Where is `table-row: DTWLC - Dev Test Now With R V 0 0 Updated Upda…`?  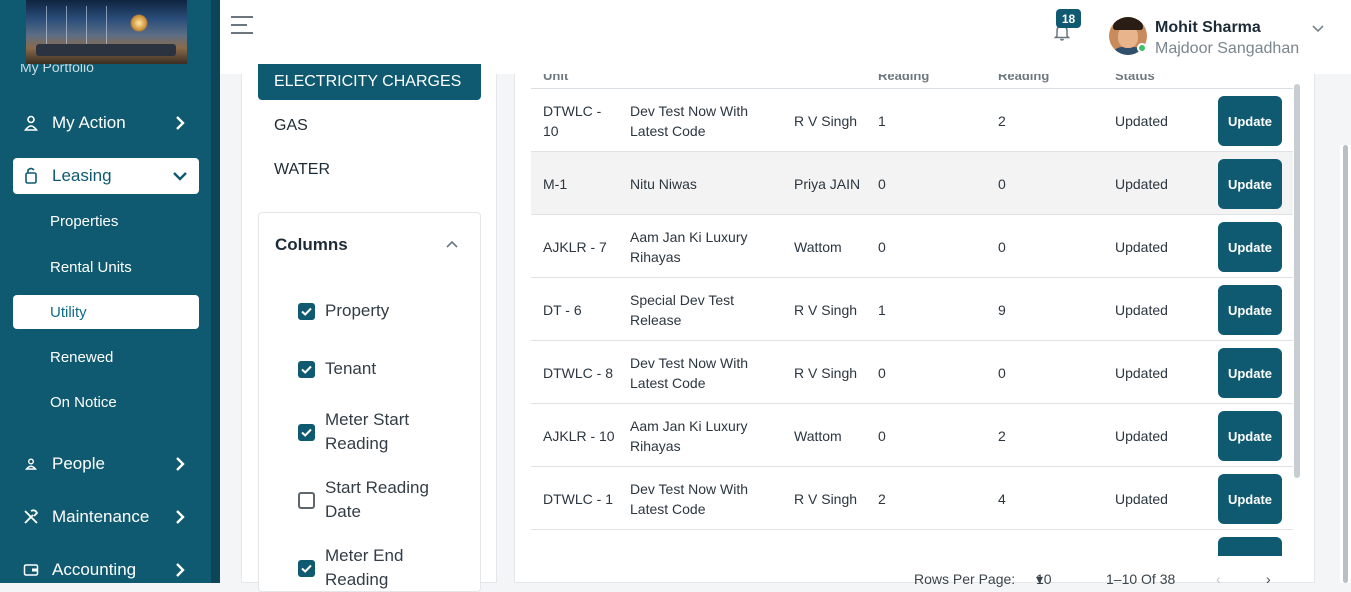
table-row: DTWLC - Dev Test Now With R V 0 0 Updated Upda… is located at coordinates (912, 543).